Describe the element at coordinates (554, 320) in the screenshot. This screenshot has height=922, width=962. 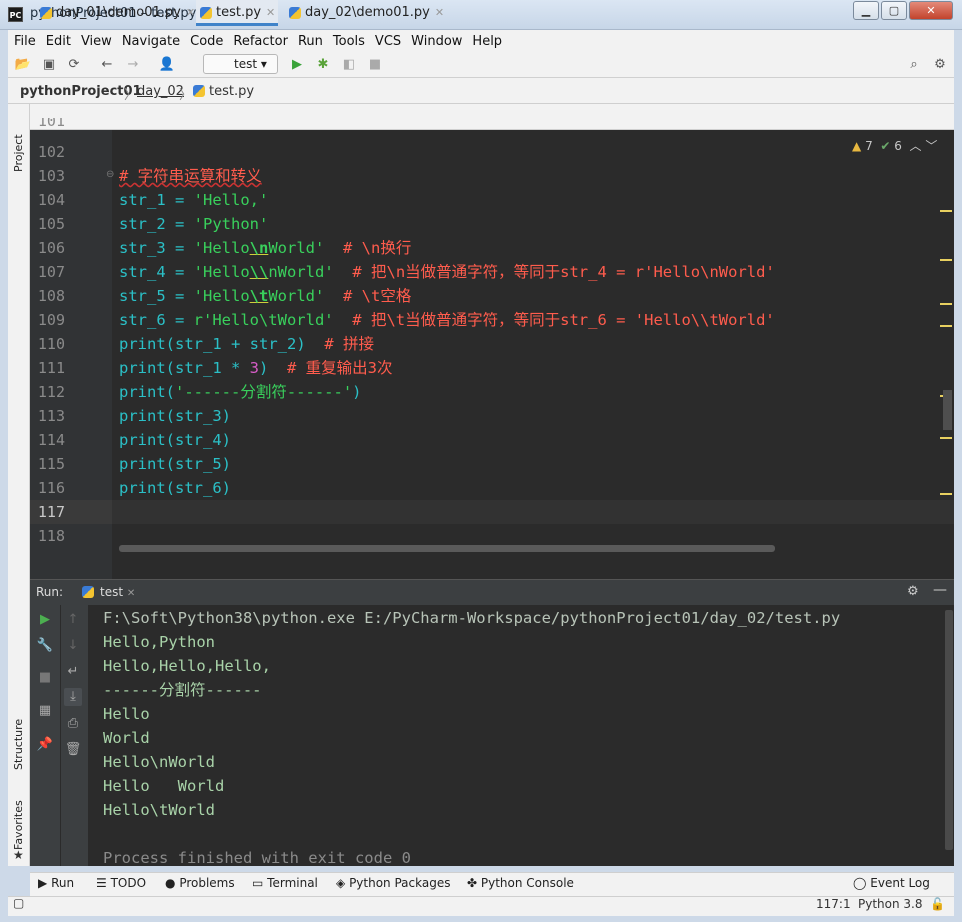
I see `comment: # 把\t当做普通字符，等同于str_6 = 'Hello\\tWorld'` at that location.